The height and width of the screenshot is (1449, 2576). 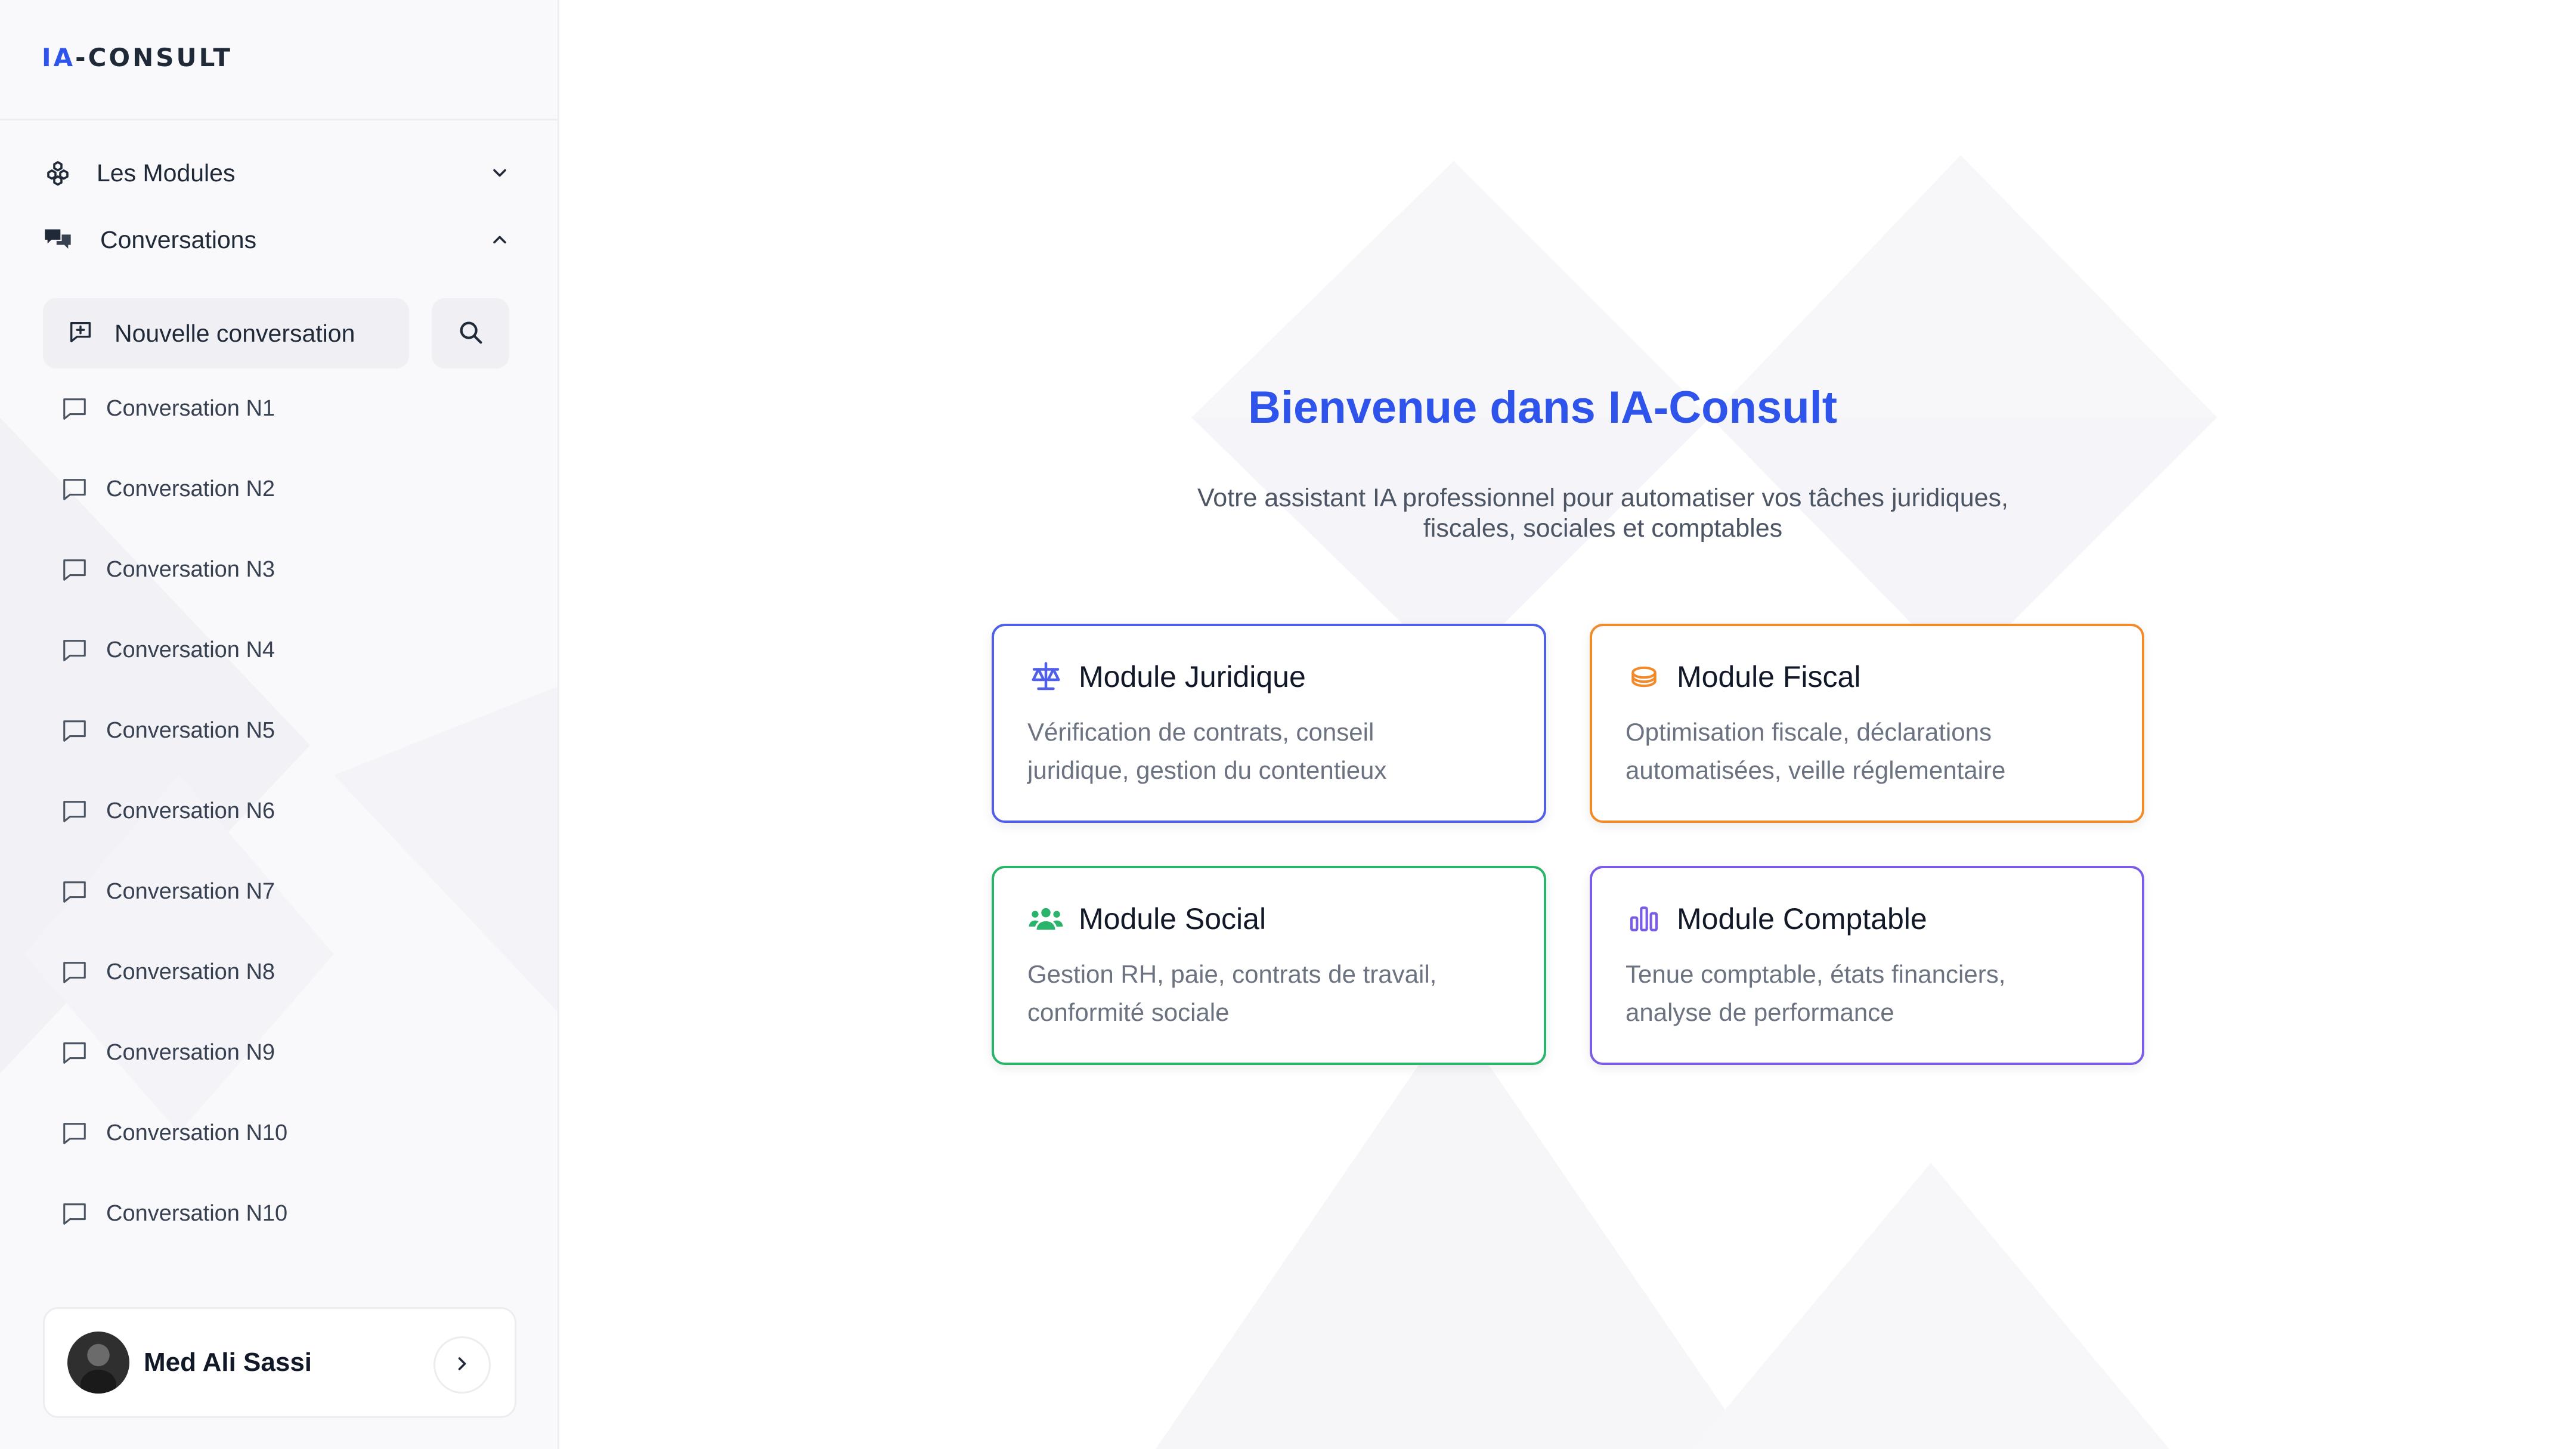 What do you see at coordinates (166, 173) in the screenshot?
I see `nav-modules-label: Les Modules` at bounding box center [166, 173].